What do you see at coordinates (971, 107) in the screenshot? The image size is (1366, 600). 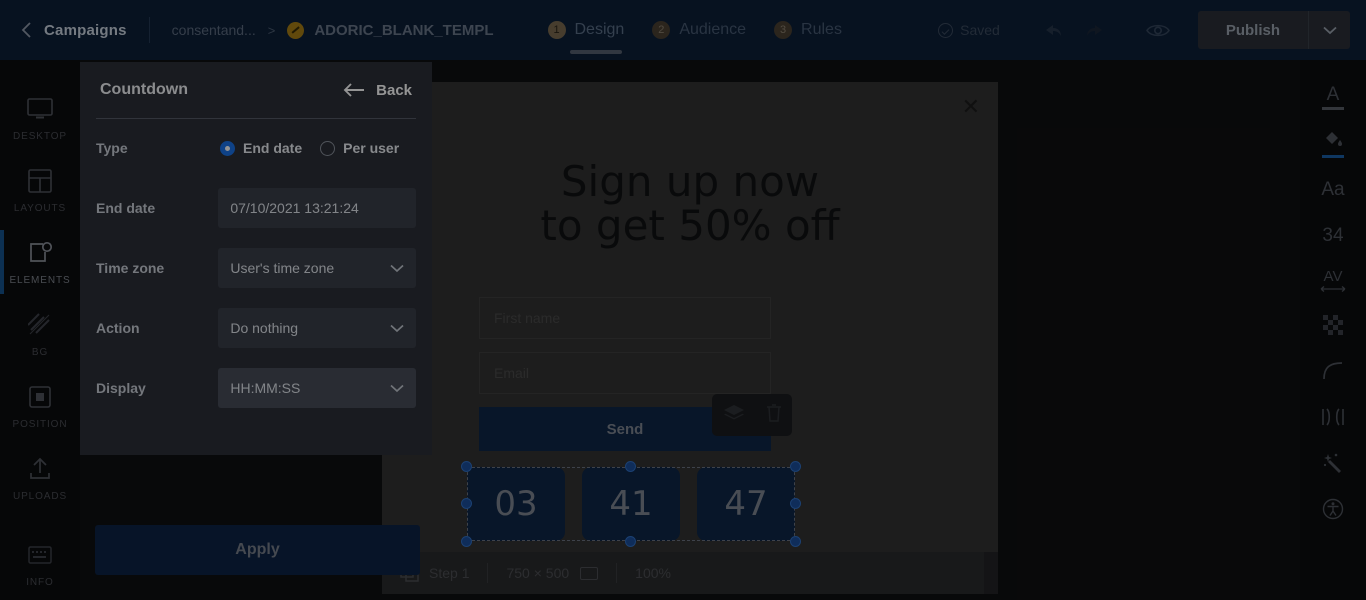 I see `close-x-icon: ✕` at bounding box center [971, 107].